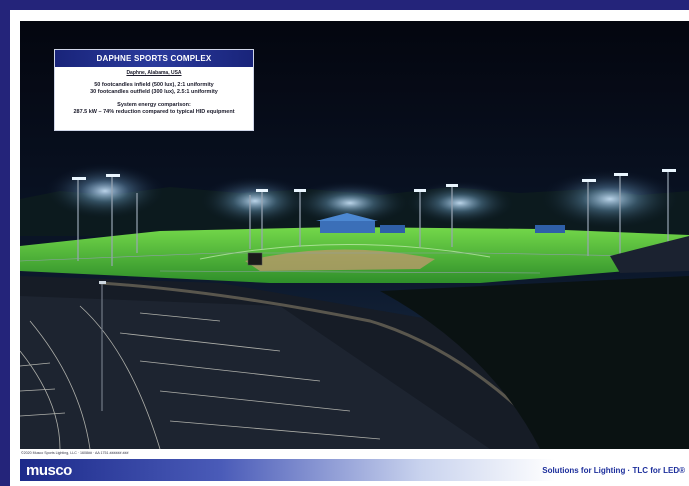 This screenshot has height=486, width=689. What do you see at coordinates (613, 470) in the screenshot?
I see `tagline: Solutions for Lighting · TLC for LED®` at bounding box center [613, 470].